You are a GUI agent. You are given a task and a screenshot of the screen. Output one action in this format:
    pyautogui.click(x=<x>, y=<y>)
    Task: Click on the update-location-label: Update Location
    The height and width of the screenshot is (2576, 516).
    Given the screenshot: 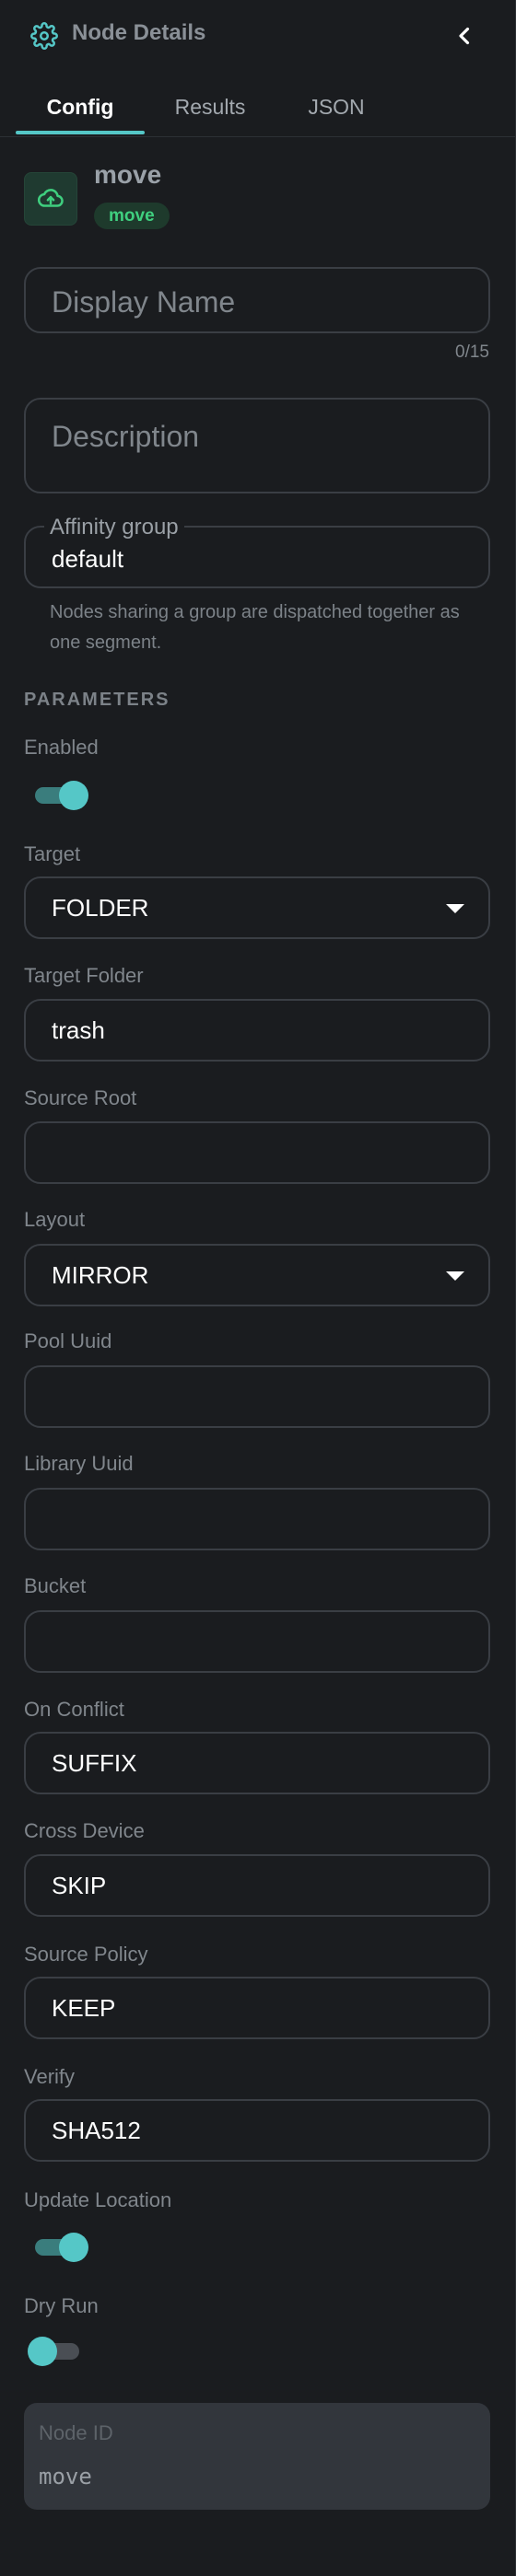 What is the action you would take?
    pyautogui.click(x=98, y=2199)
    